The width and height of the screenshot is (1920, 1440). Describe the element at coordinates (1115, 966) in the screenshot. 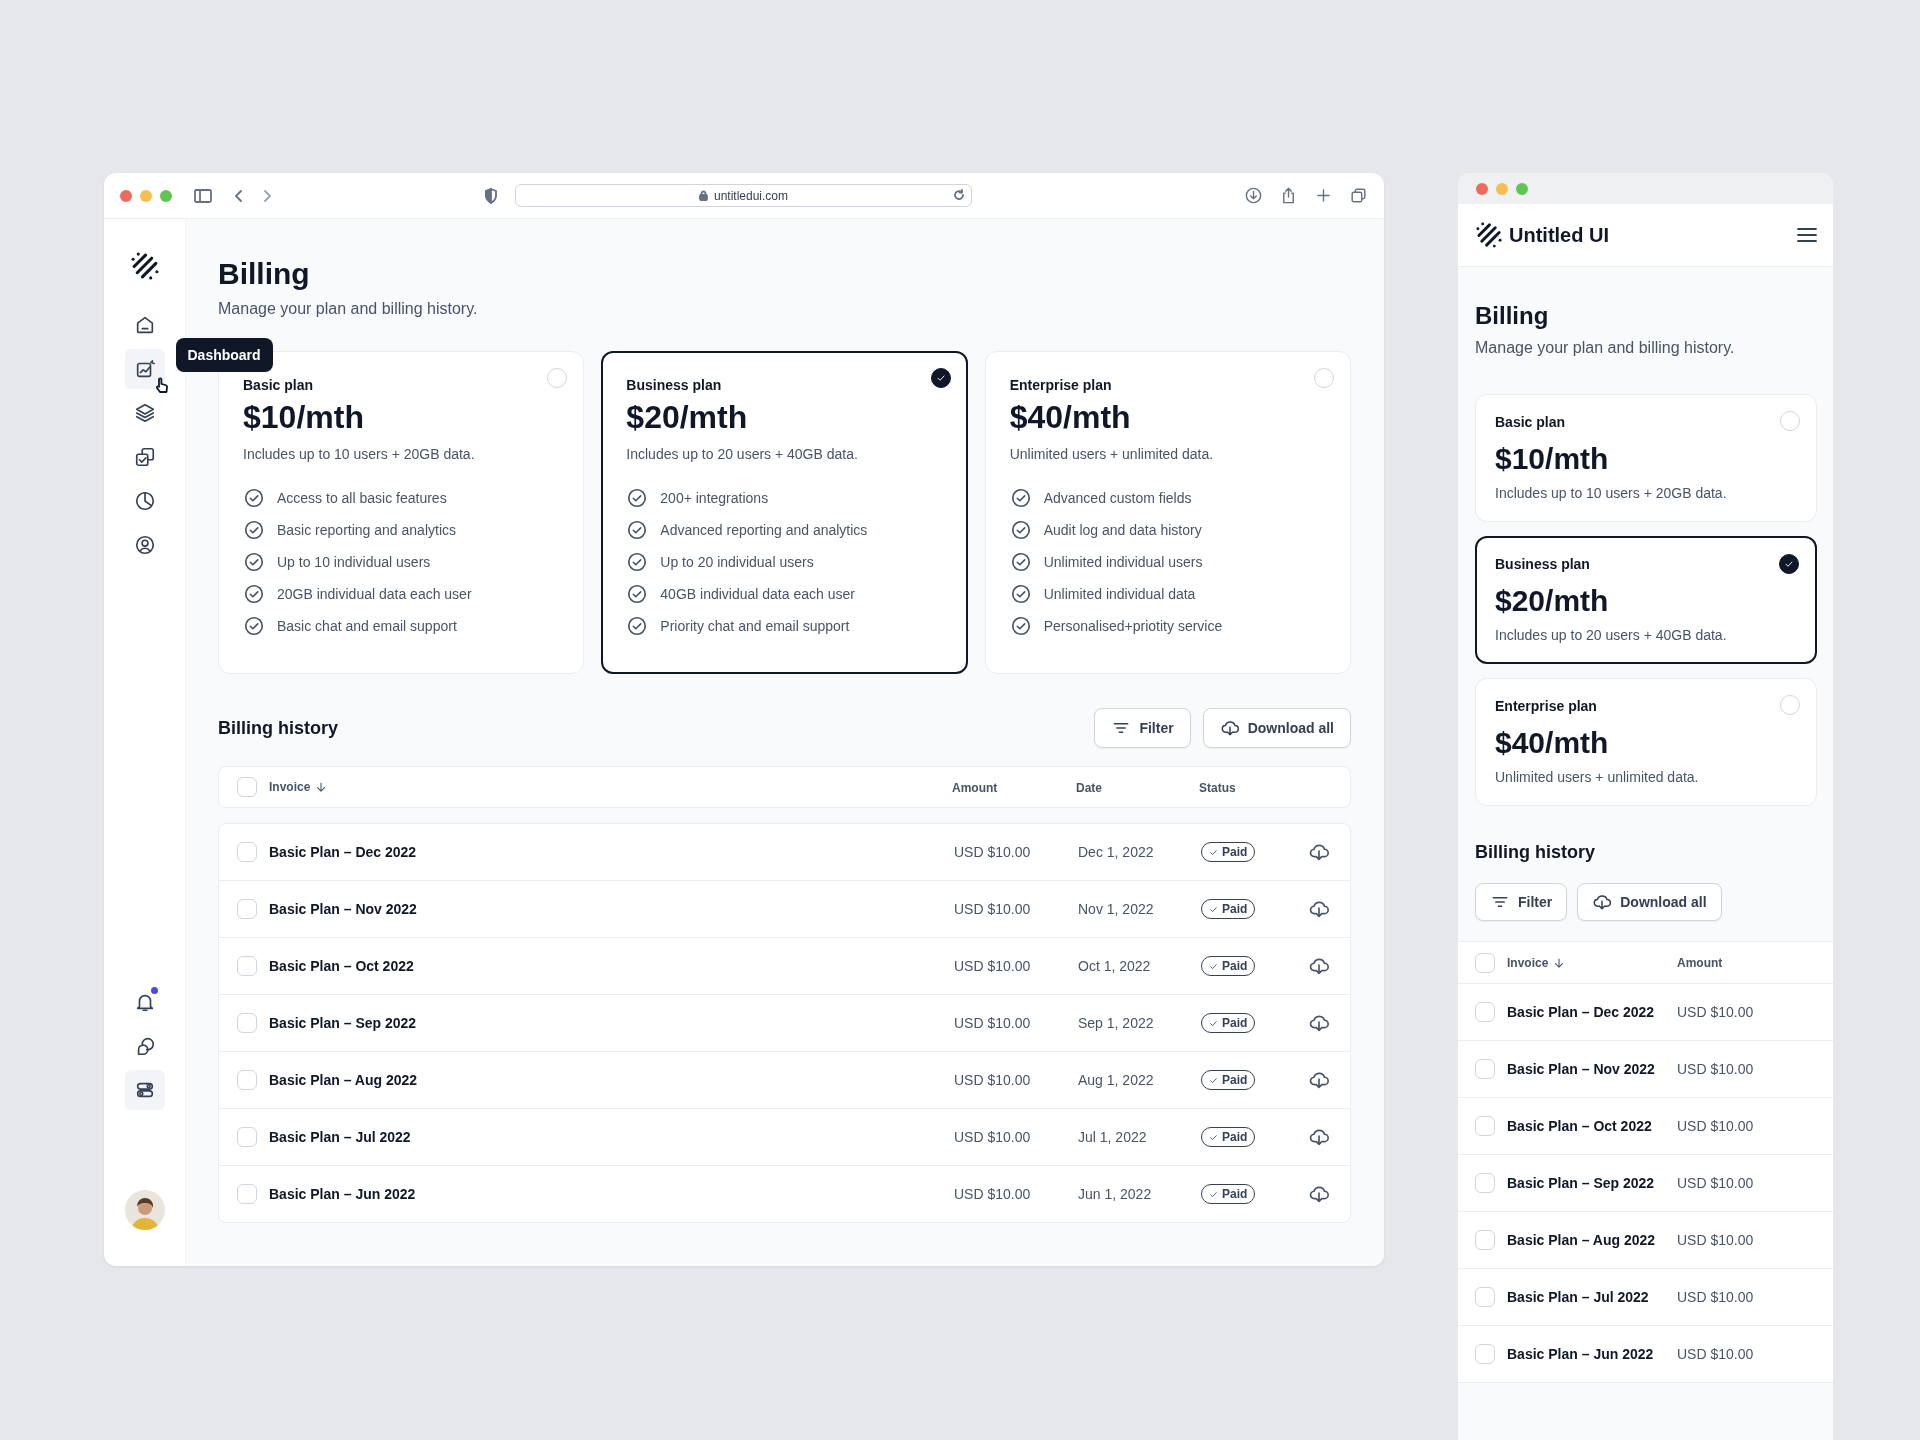

I see `date-cell-text: Oct 1, 2022` at that location.